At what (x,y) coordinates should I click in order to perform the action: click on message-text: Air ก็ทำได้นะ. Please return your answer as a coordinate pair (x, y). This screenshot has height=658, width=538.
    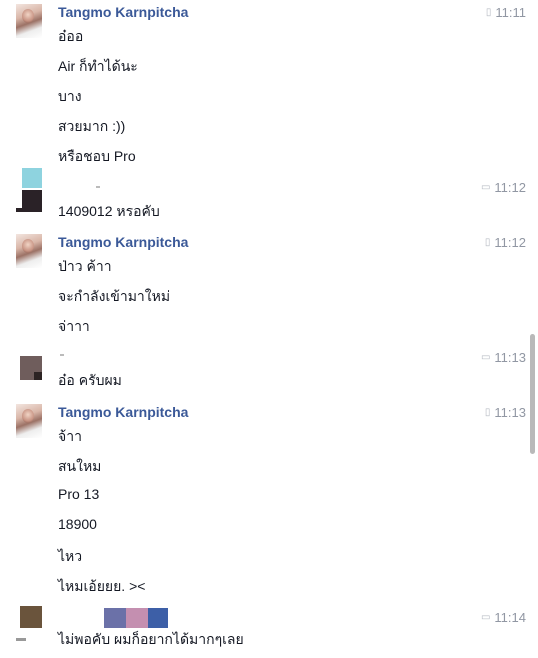
    Looking at the image, I should click on (98, 66).